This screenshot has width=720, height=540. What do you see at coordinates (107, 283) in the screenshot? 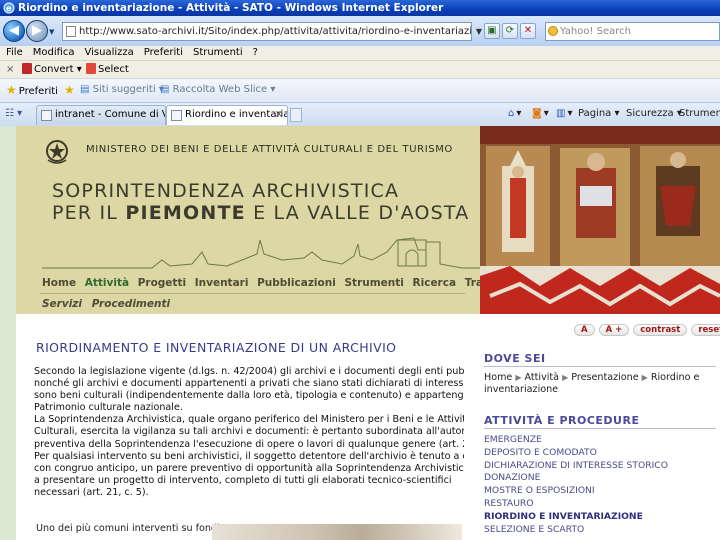
I see `nav-attivita: Attività` at bounding box center [107, 283].